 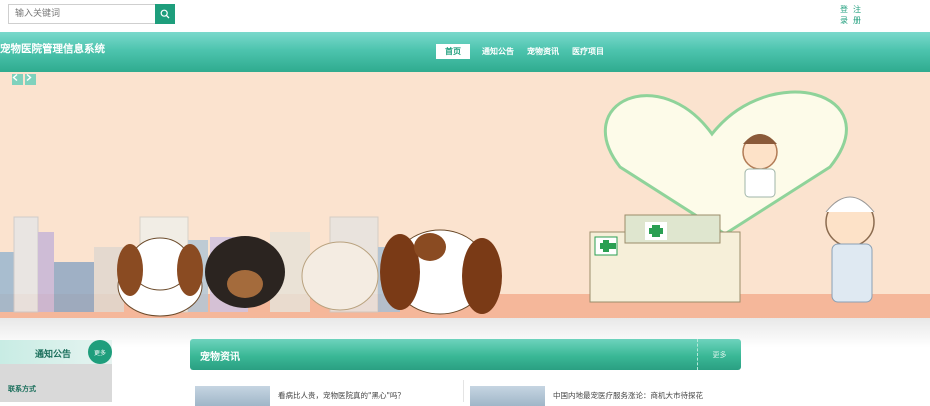 I want to click on pet-news-header: 宠物资讯 更多, so click(x=465, y=354).